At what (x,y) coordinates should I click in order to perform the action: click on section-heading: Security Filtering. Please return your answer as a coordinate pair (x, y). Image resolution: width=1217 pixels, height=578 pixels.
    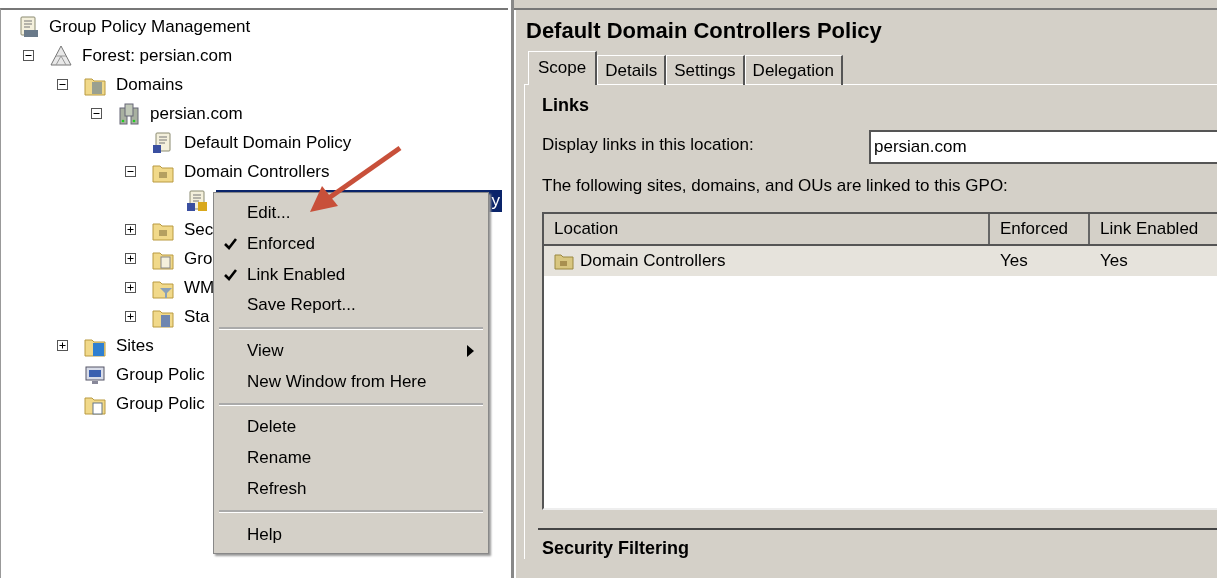
    Looking at the image, I should click on (616, 548).